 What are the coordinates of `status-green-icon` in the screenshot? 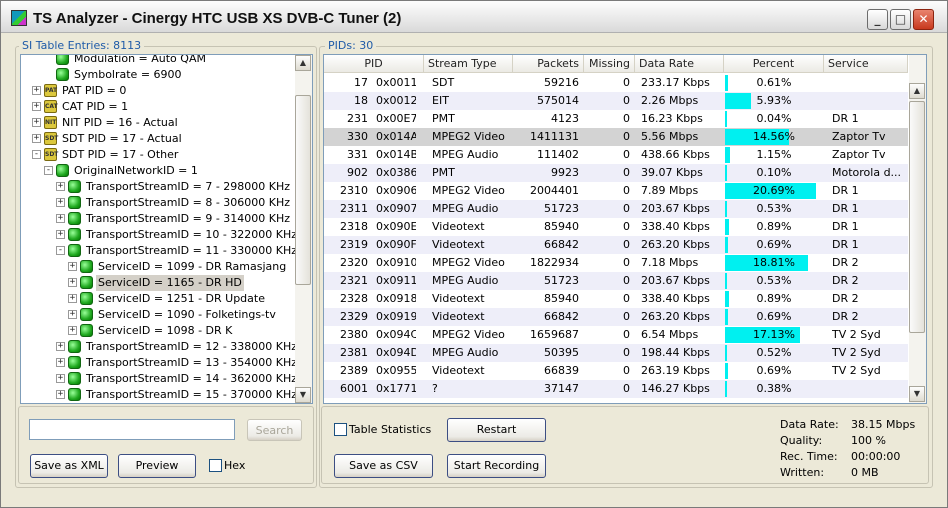 It's located at (74, 234).